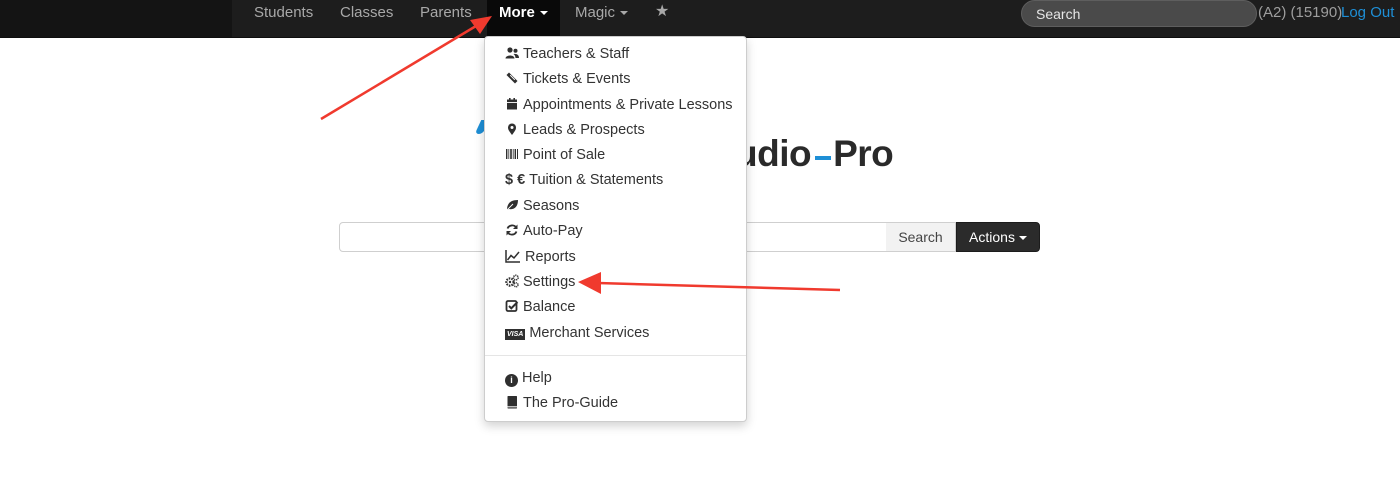 This screenshot has height=478, width=1400. What do you see at coordinates (512, 53) in the screenshot?
I see `users-icon` at bounding box center [512, 53].